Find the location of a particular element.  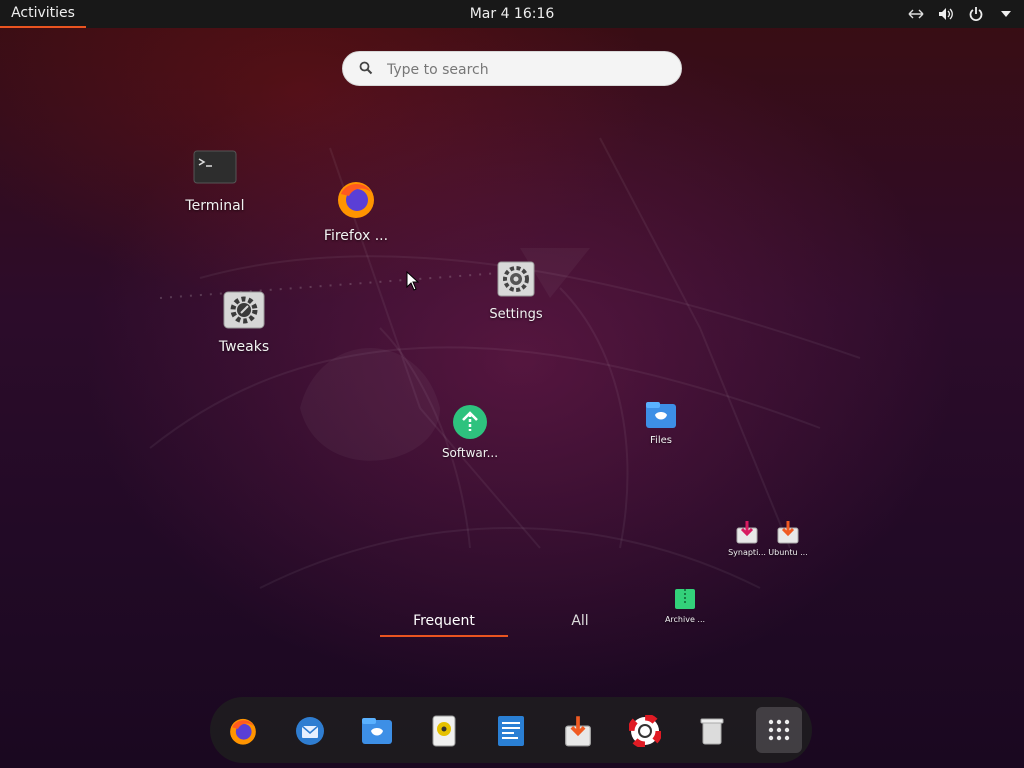

show-applications-button is located at coordinates (779, 730).